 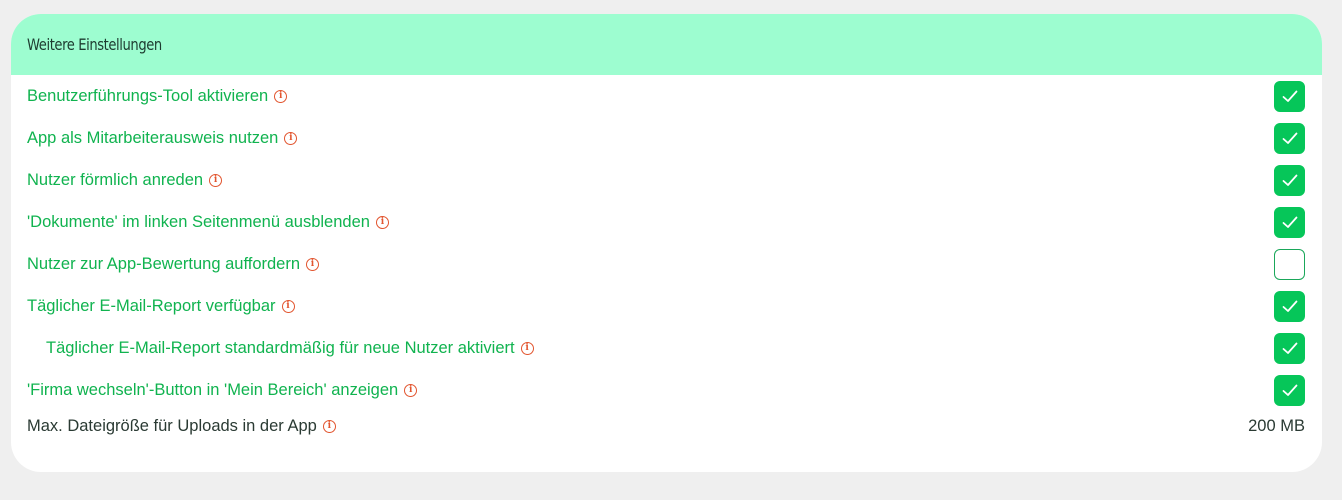 What do you see at coordinates (94, 44) in the screenshot?
I see `panel-title: Weitere Einstellungen` at bounding box center [94, 44].